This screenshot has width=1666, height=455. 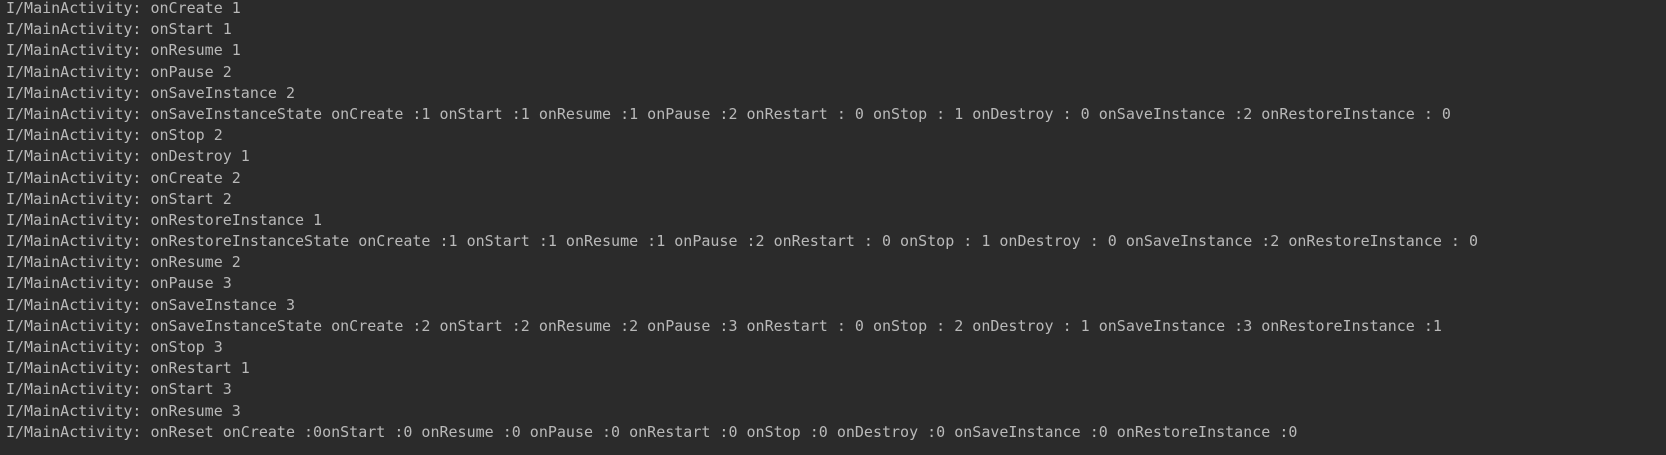 I want to click on log-line: I/MainActivity: onSaveInstance 3, so click(x=150, y=304).